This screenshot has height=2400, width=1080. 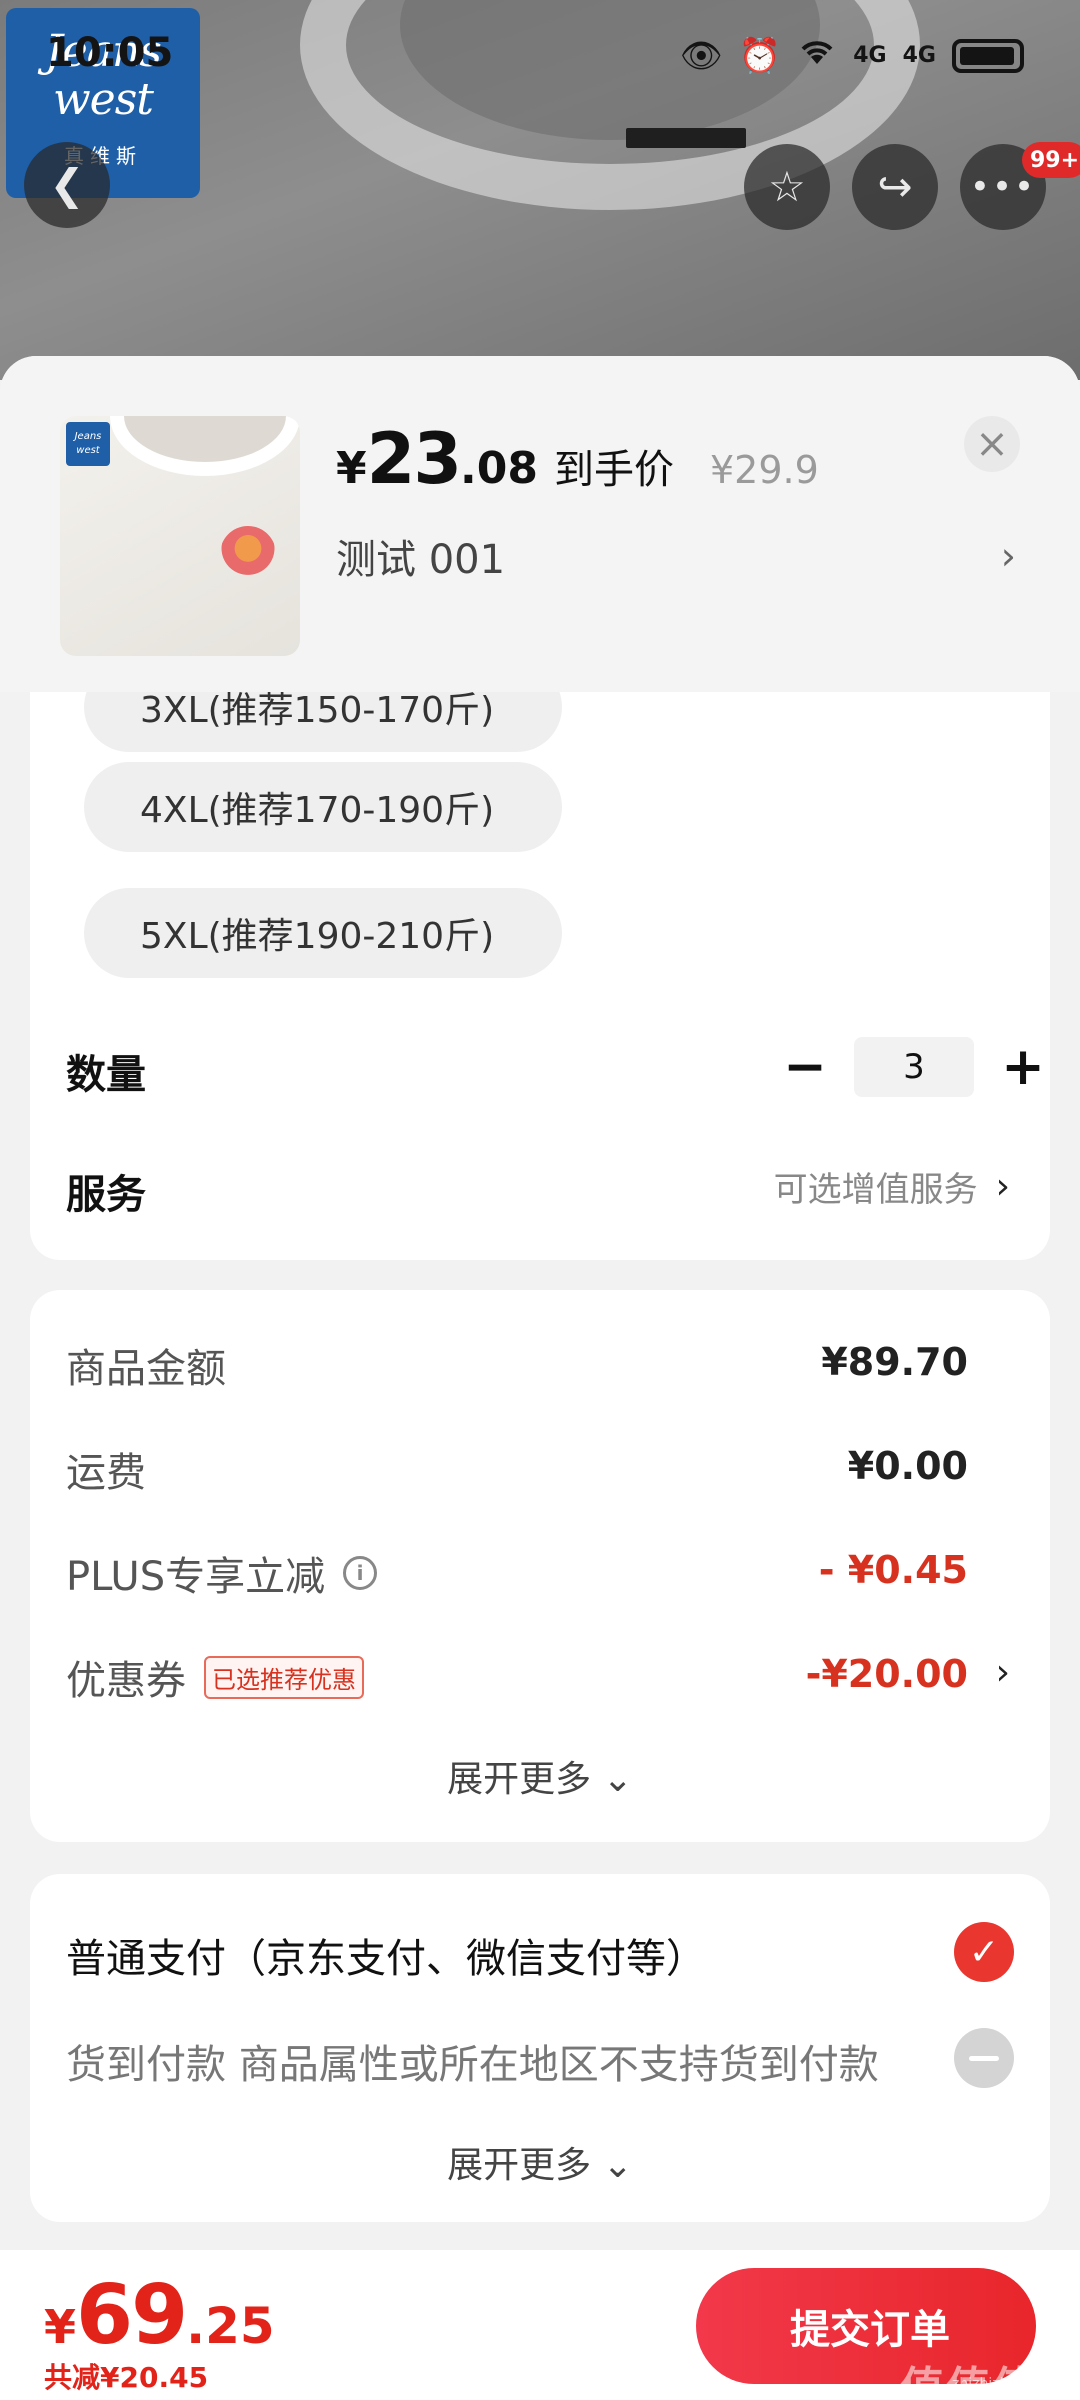 I want to click on more-dots-icon: •••, so click(x=1003, y=187).